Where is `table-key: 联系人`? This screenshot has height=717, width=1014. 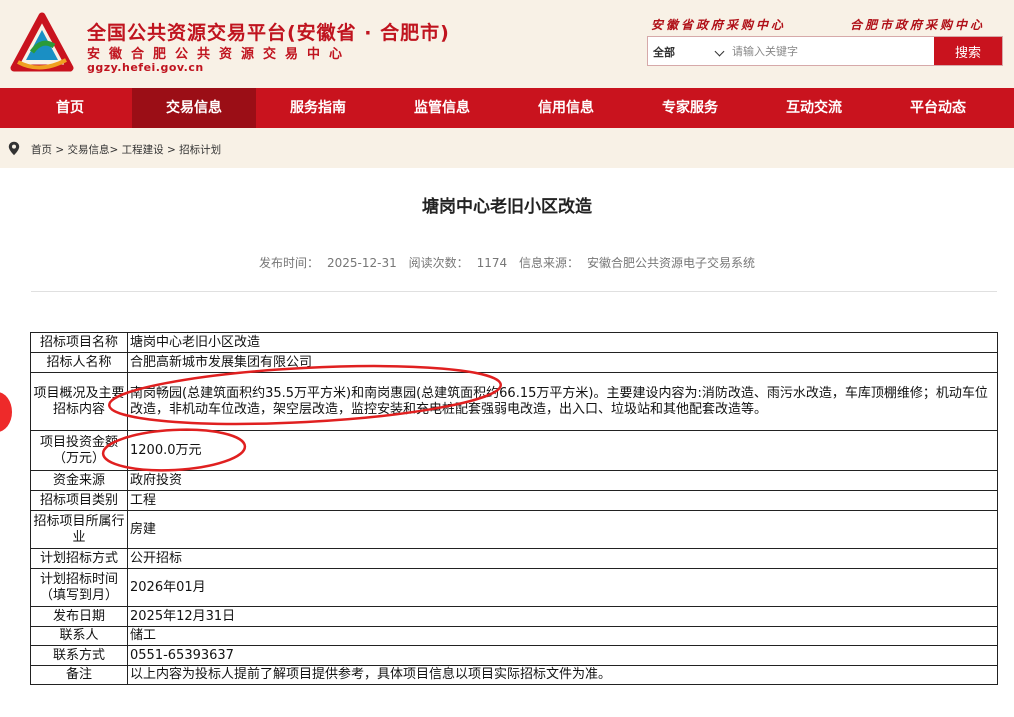 table-key: 联系人 is located at coordinates (79, 636).